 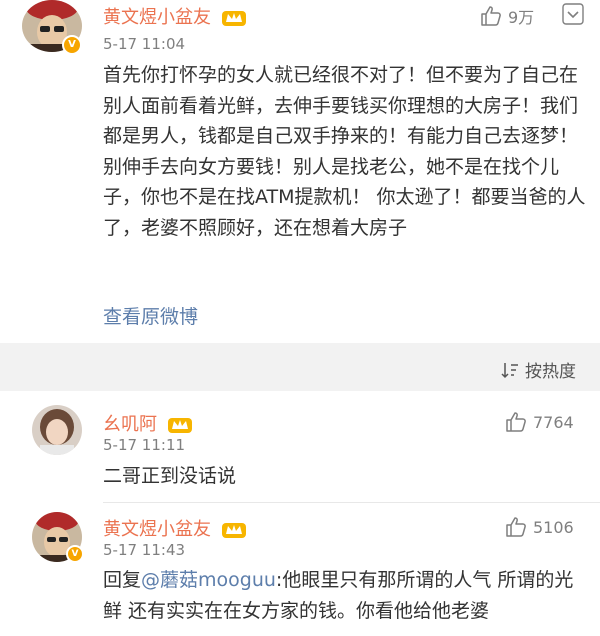 What do you see at coordinates (175, 528) in the screenshot?
I see `comment-username: 黄文煜小盆友` at bounding box center [175, 528].